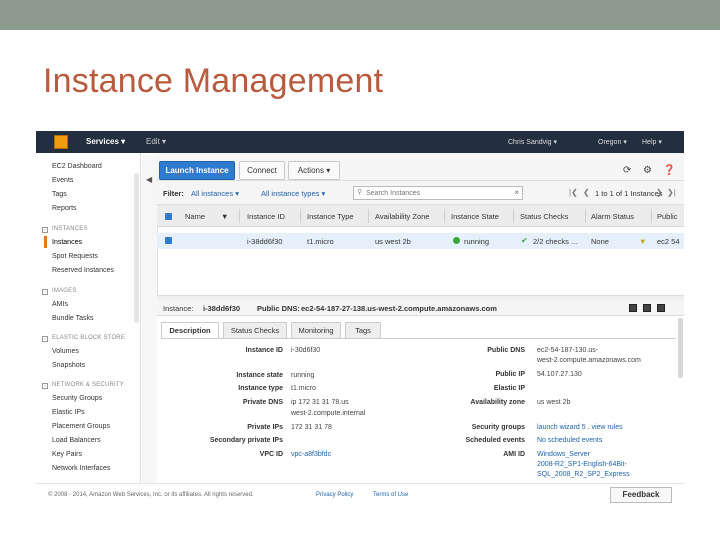  Describe the element at coordinates (671, 192) in the screenshot. I see `last-page-icon: ❯|` at that location.